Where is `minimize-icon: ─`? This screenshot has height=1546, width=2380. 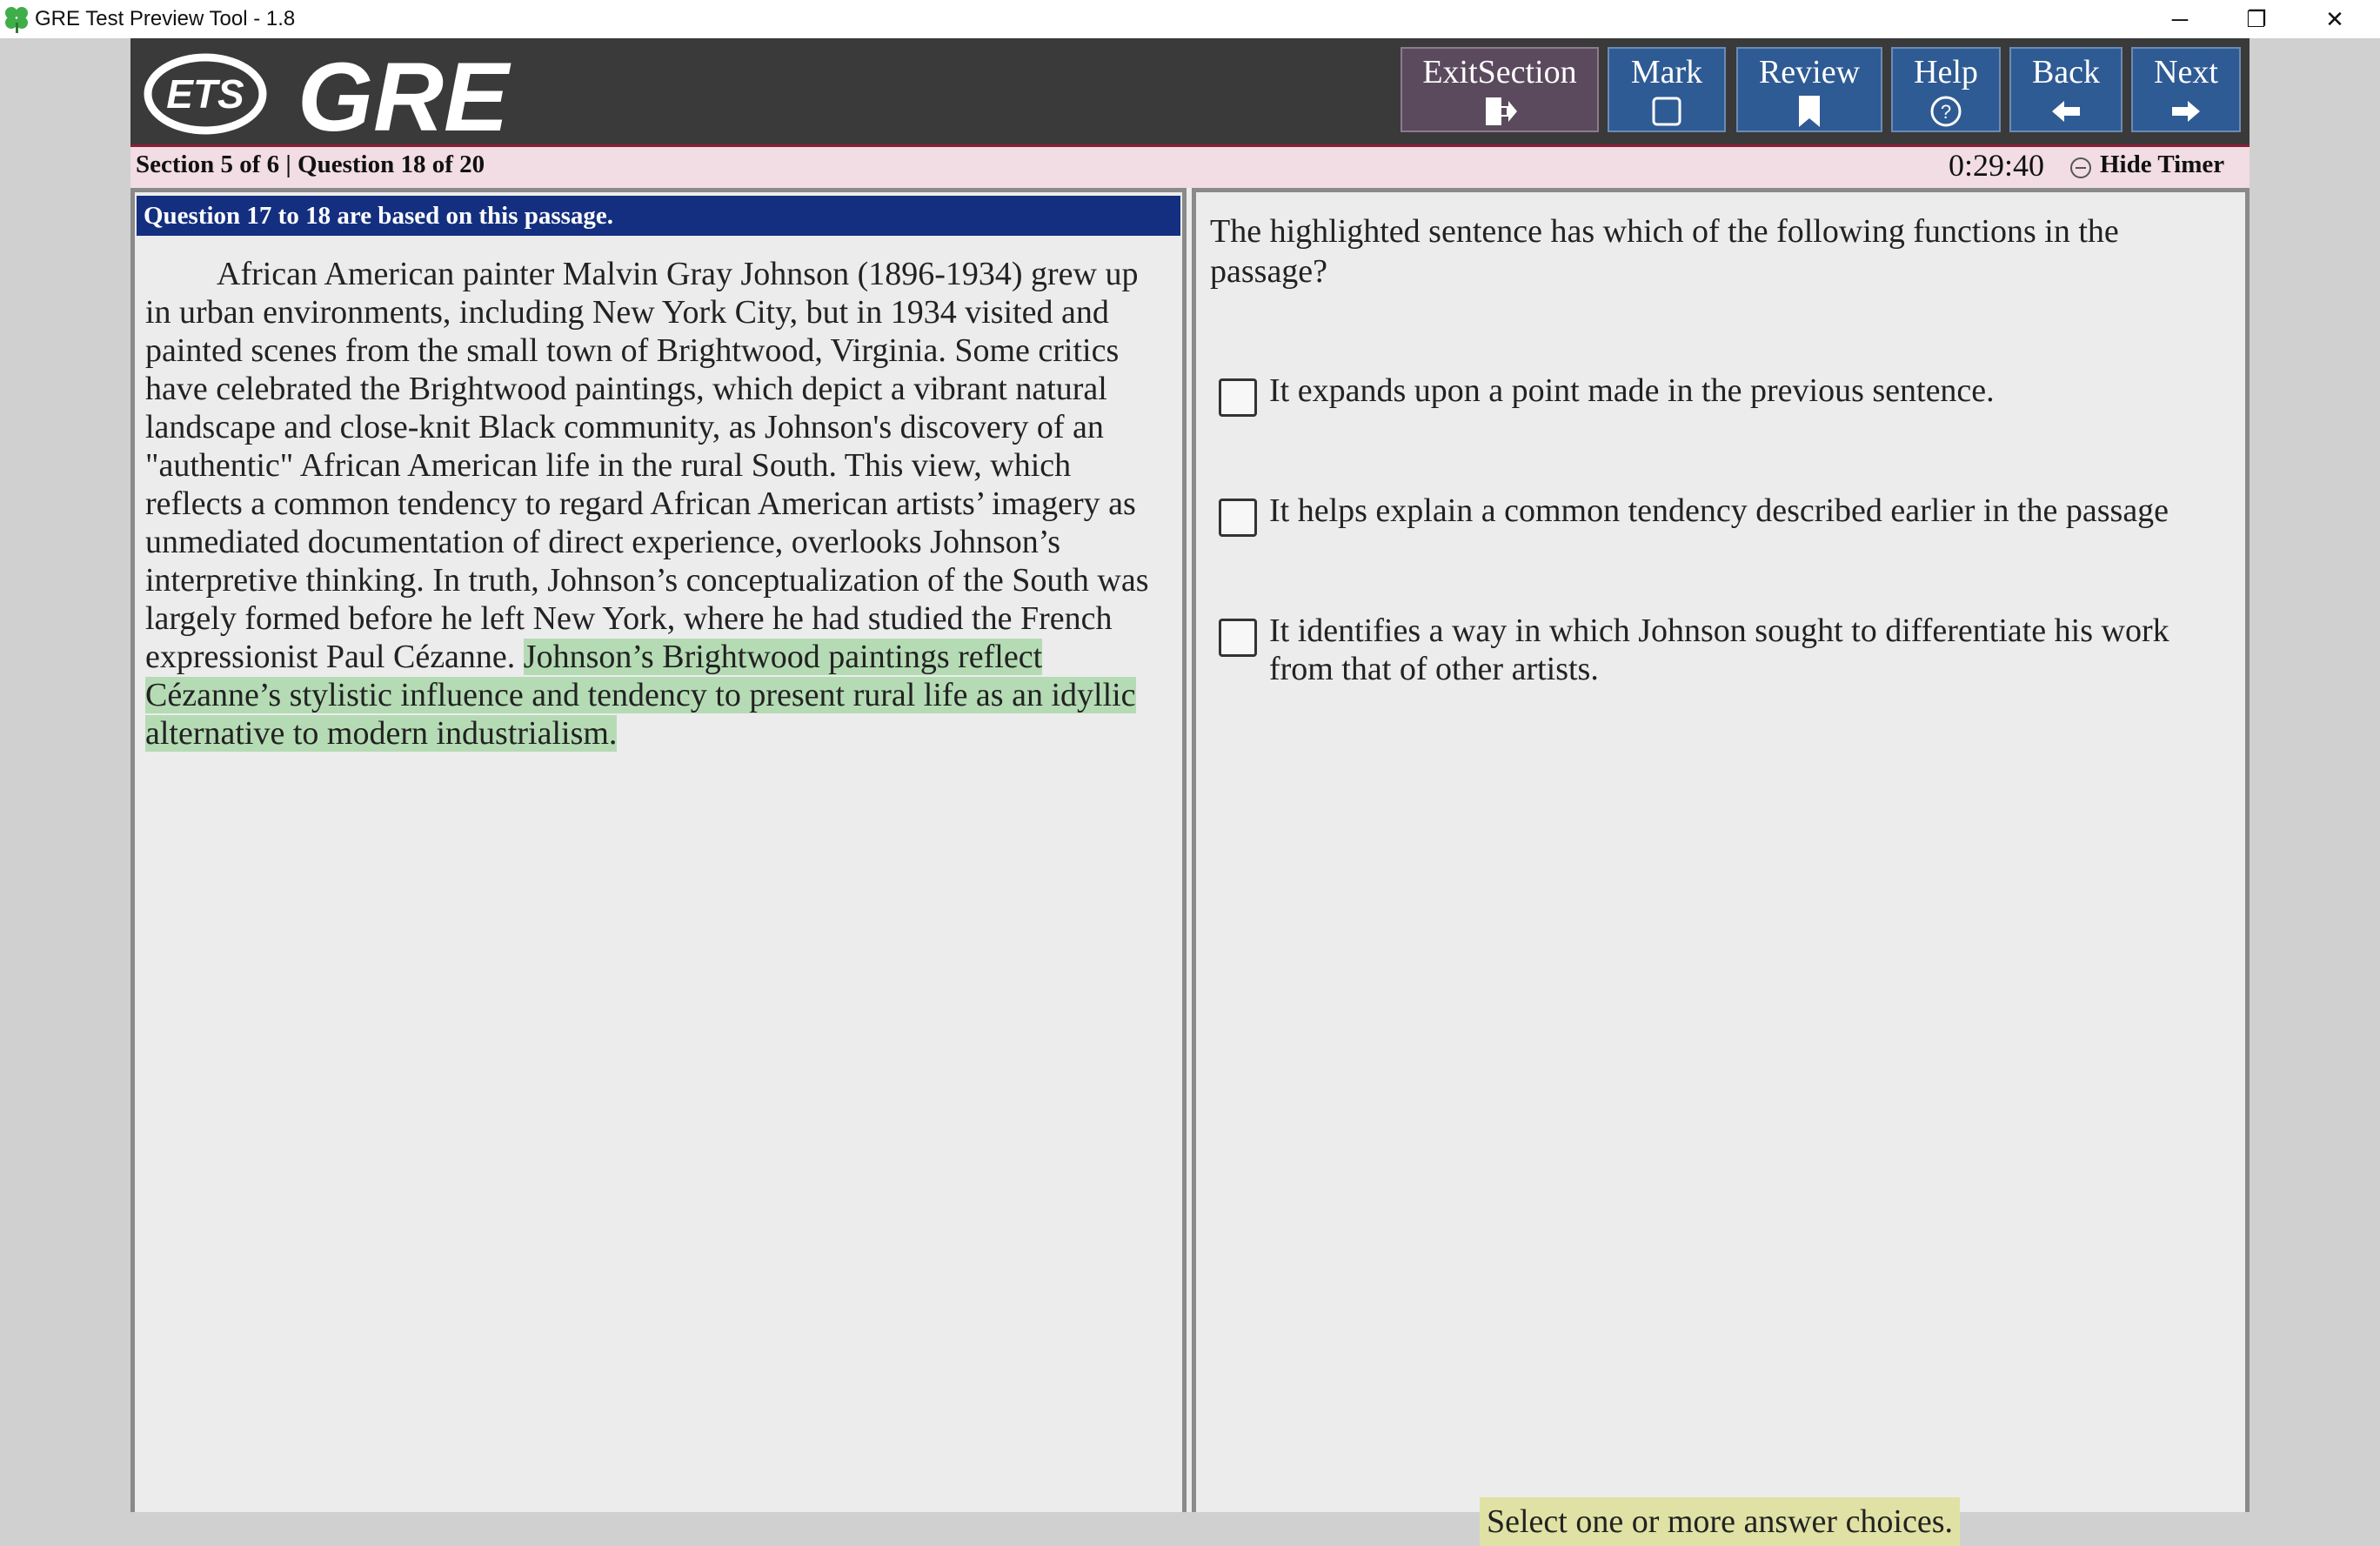
minimize-icon: ─ is located at coordinates (2180, 18).